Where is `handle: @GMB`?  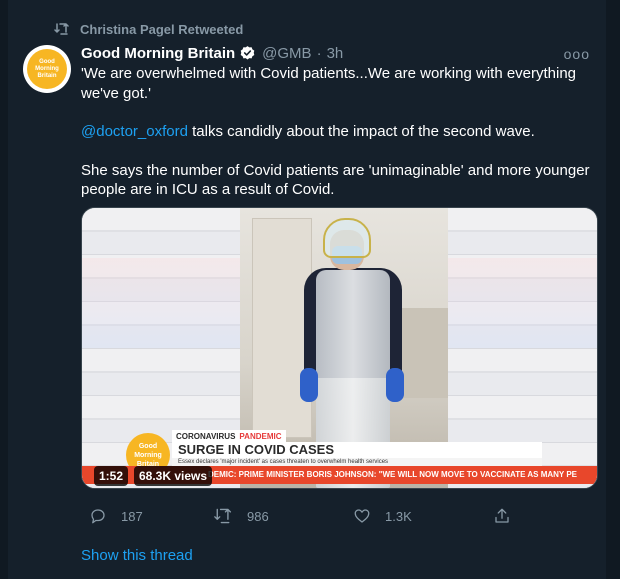 handle: @GMB is located at coordinates (286, 53).